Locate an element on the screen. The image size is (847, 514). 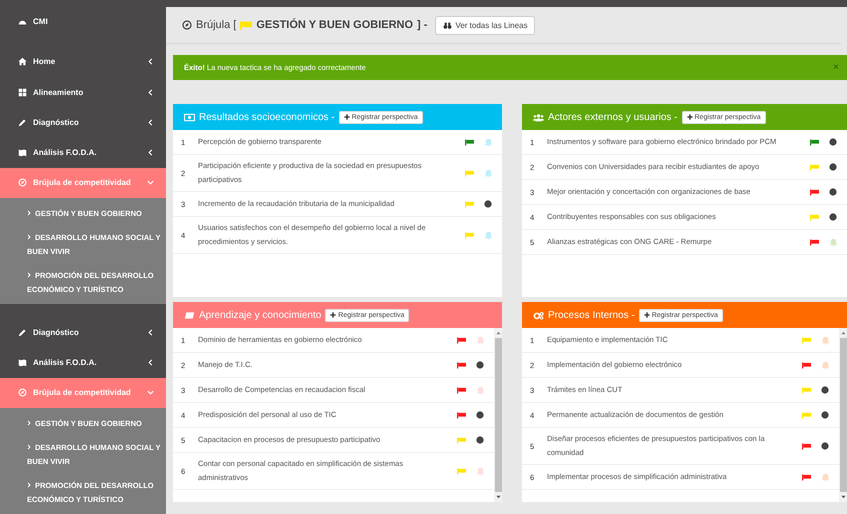
panel-title: Aprendizaje y conocimiento is located at coordinates (260, 315).